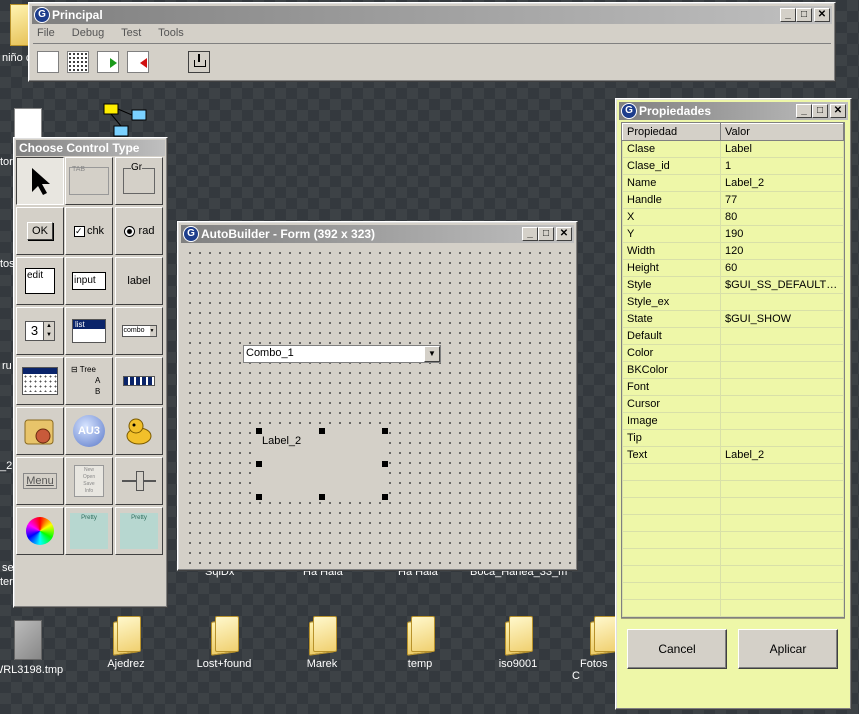 Image resolution: width=859 pixels, height=714 pixels. Describe the element at coordinates (48, 62) in the screenshot. I see `new-form-tool-button` at that location.